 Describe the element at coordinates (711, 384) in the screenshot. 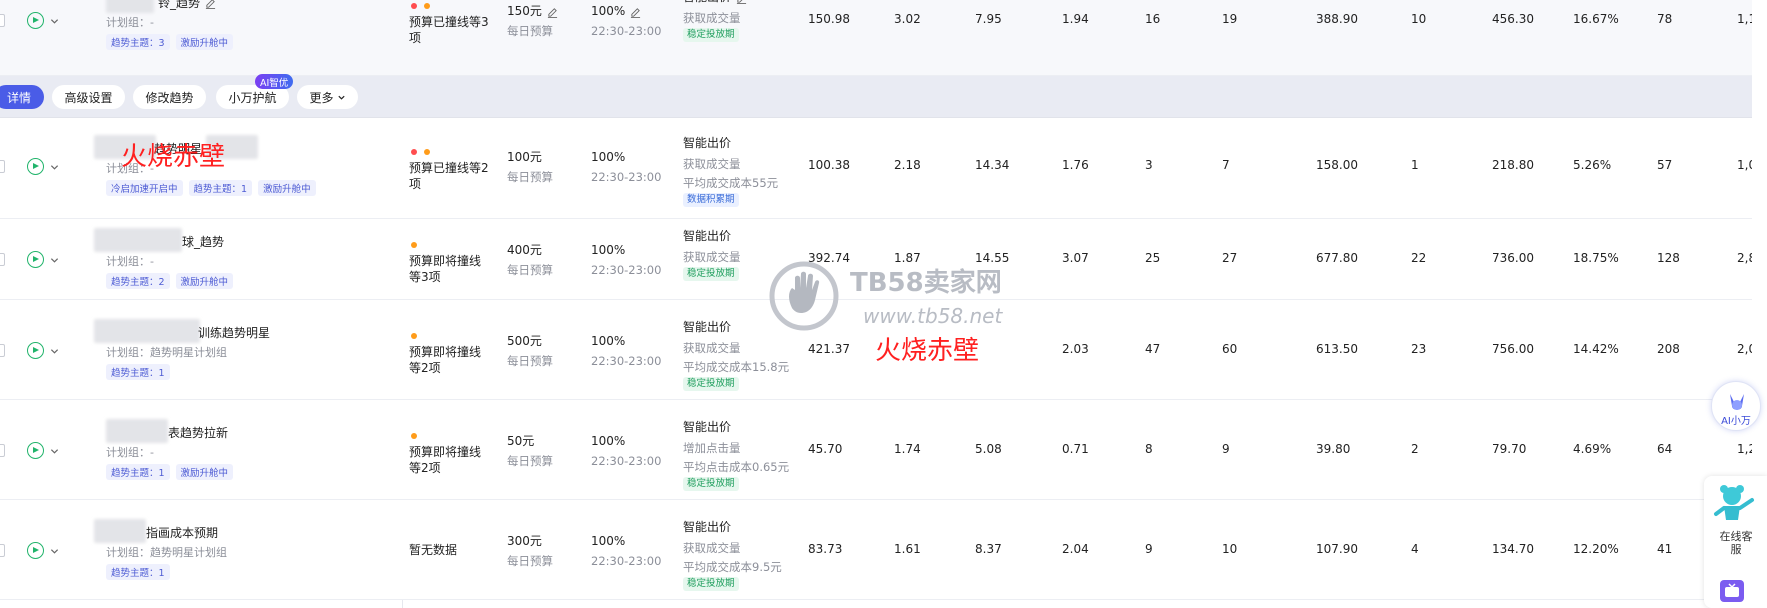

I see `bid-phase-badge: 稳定投放期` at that location.